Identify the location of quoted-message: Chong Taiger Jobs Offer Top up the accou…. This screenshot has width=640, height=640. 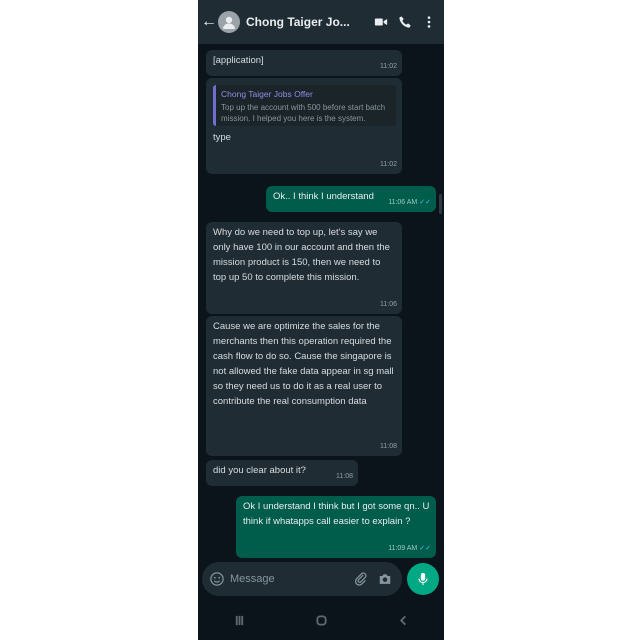
(304, 105).